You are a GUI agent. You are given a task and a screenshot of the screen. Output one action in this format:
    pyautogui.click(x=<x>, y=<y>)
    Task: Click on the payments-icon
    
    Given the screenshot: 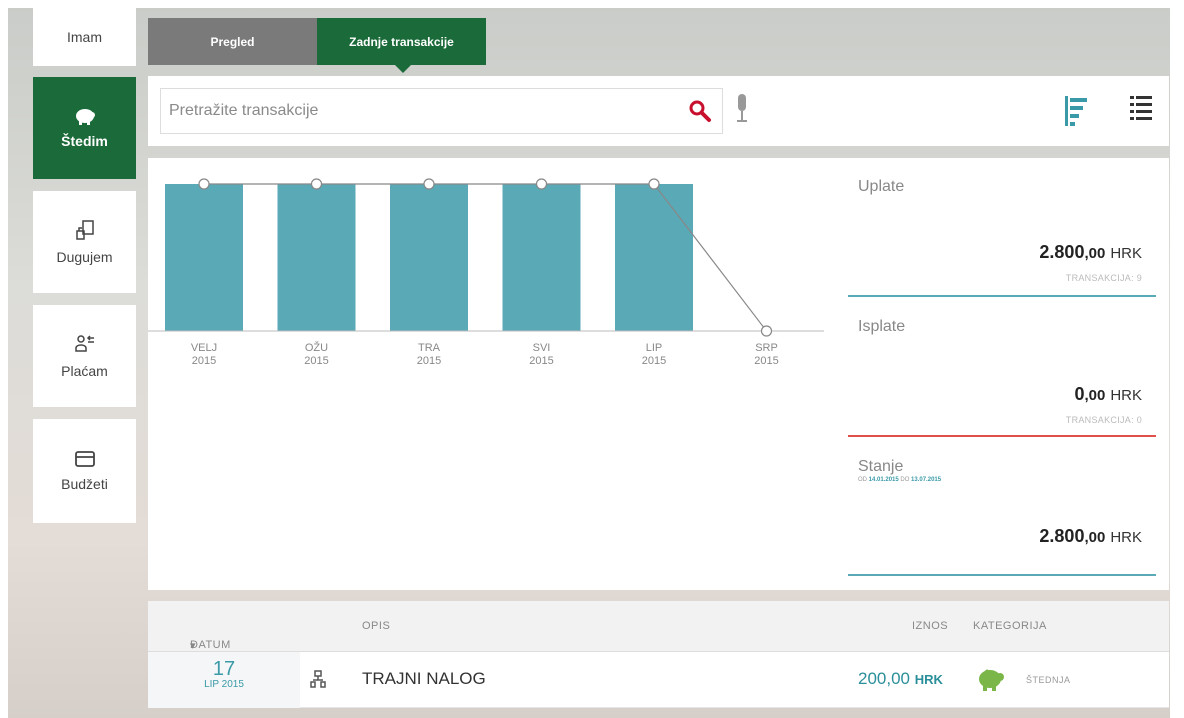 What is the action you would take?
    pyautogui.click(x=85, y=344)
    